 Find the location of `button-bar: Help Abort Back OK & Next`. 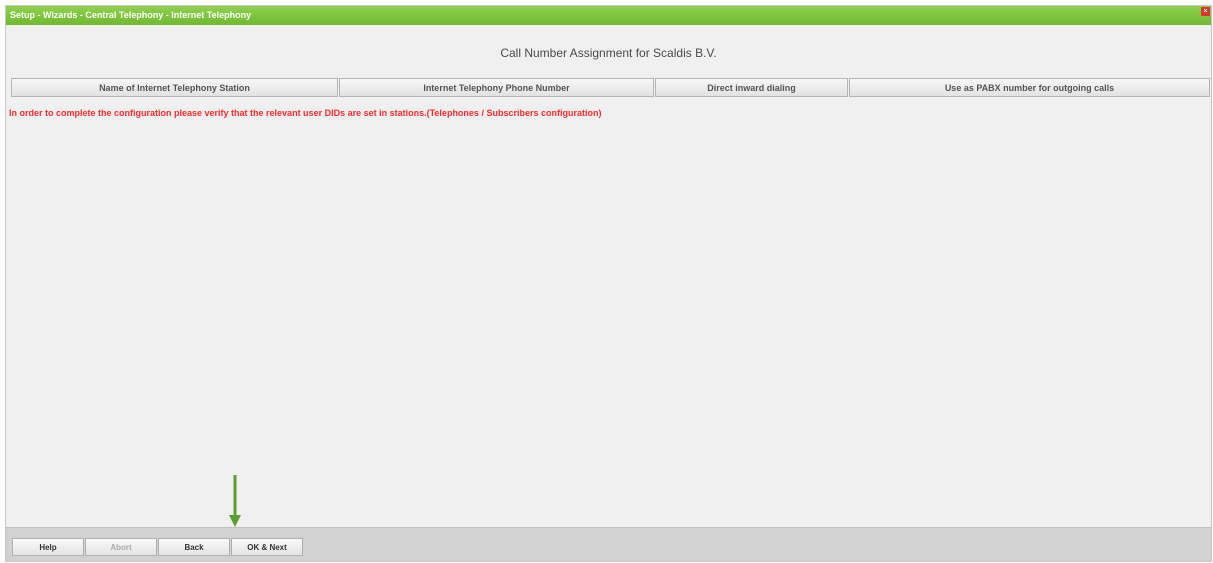

button-bar: Help Abort Back OK & Next is located at coordinates (608, 544).